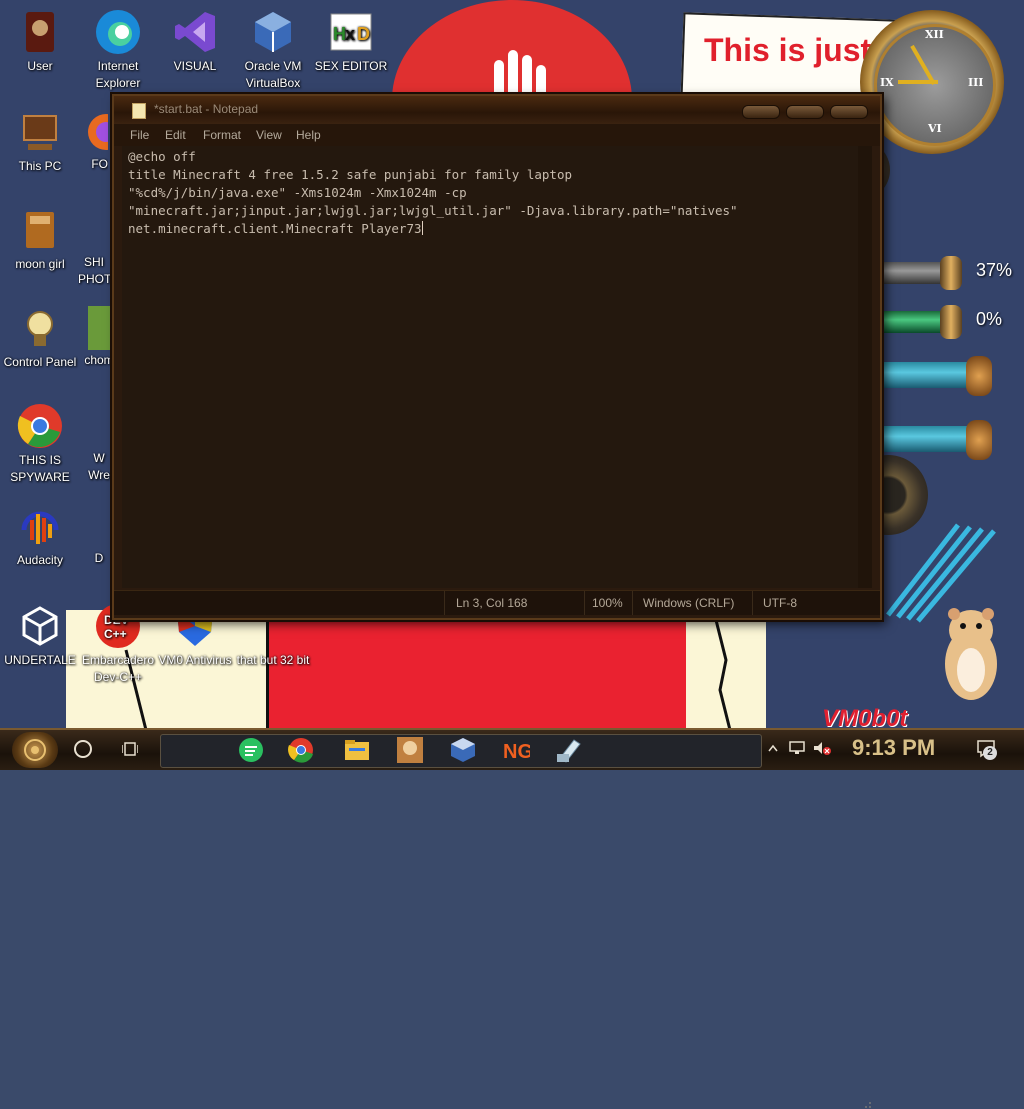  I want to click on firefox-icon, so click(93, 132).